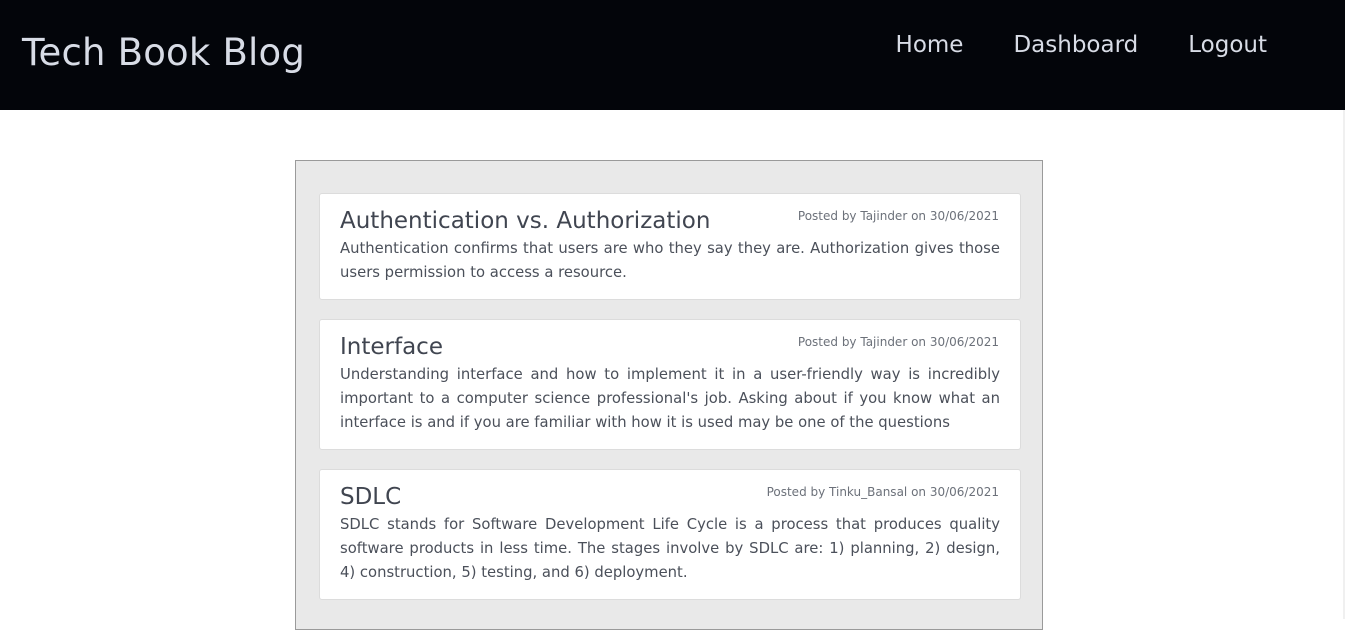 This screenshot has width=1345, height=630. I want to click on nav-home-link: Home, so click(930, 45).